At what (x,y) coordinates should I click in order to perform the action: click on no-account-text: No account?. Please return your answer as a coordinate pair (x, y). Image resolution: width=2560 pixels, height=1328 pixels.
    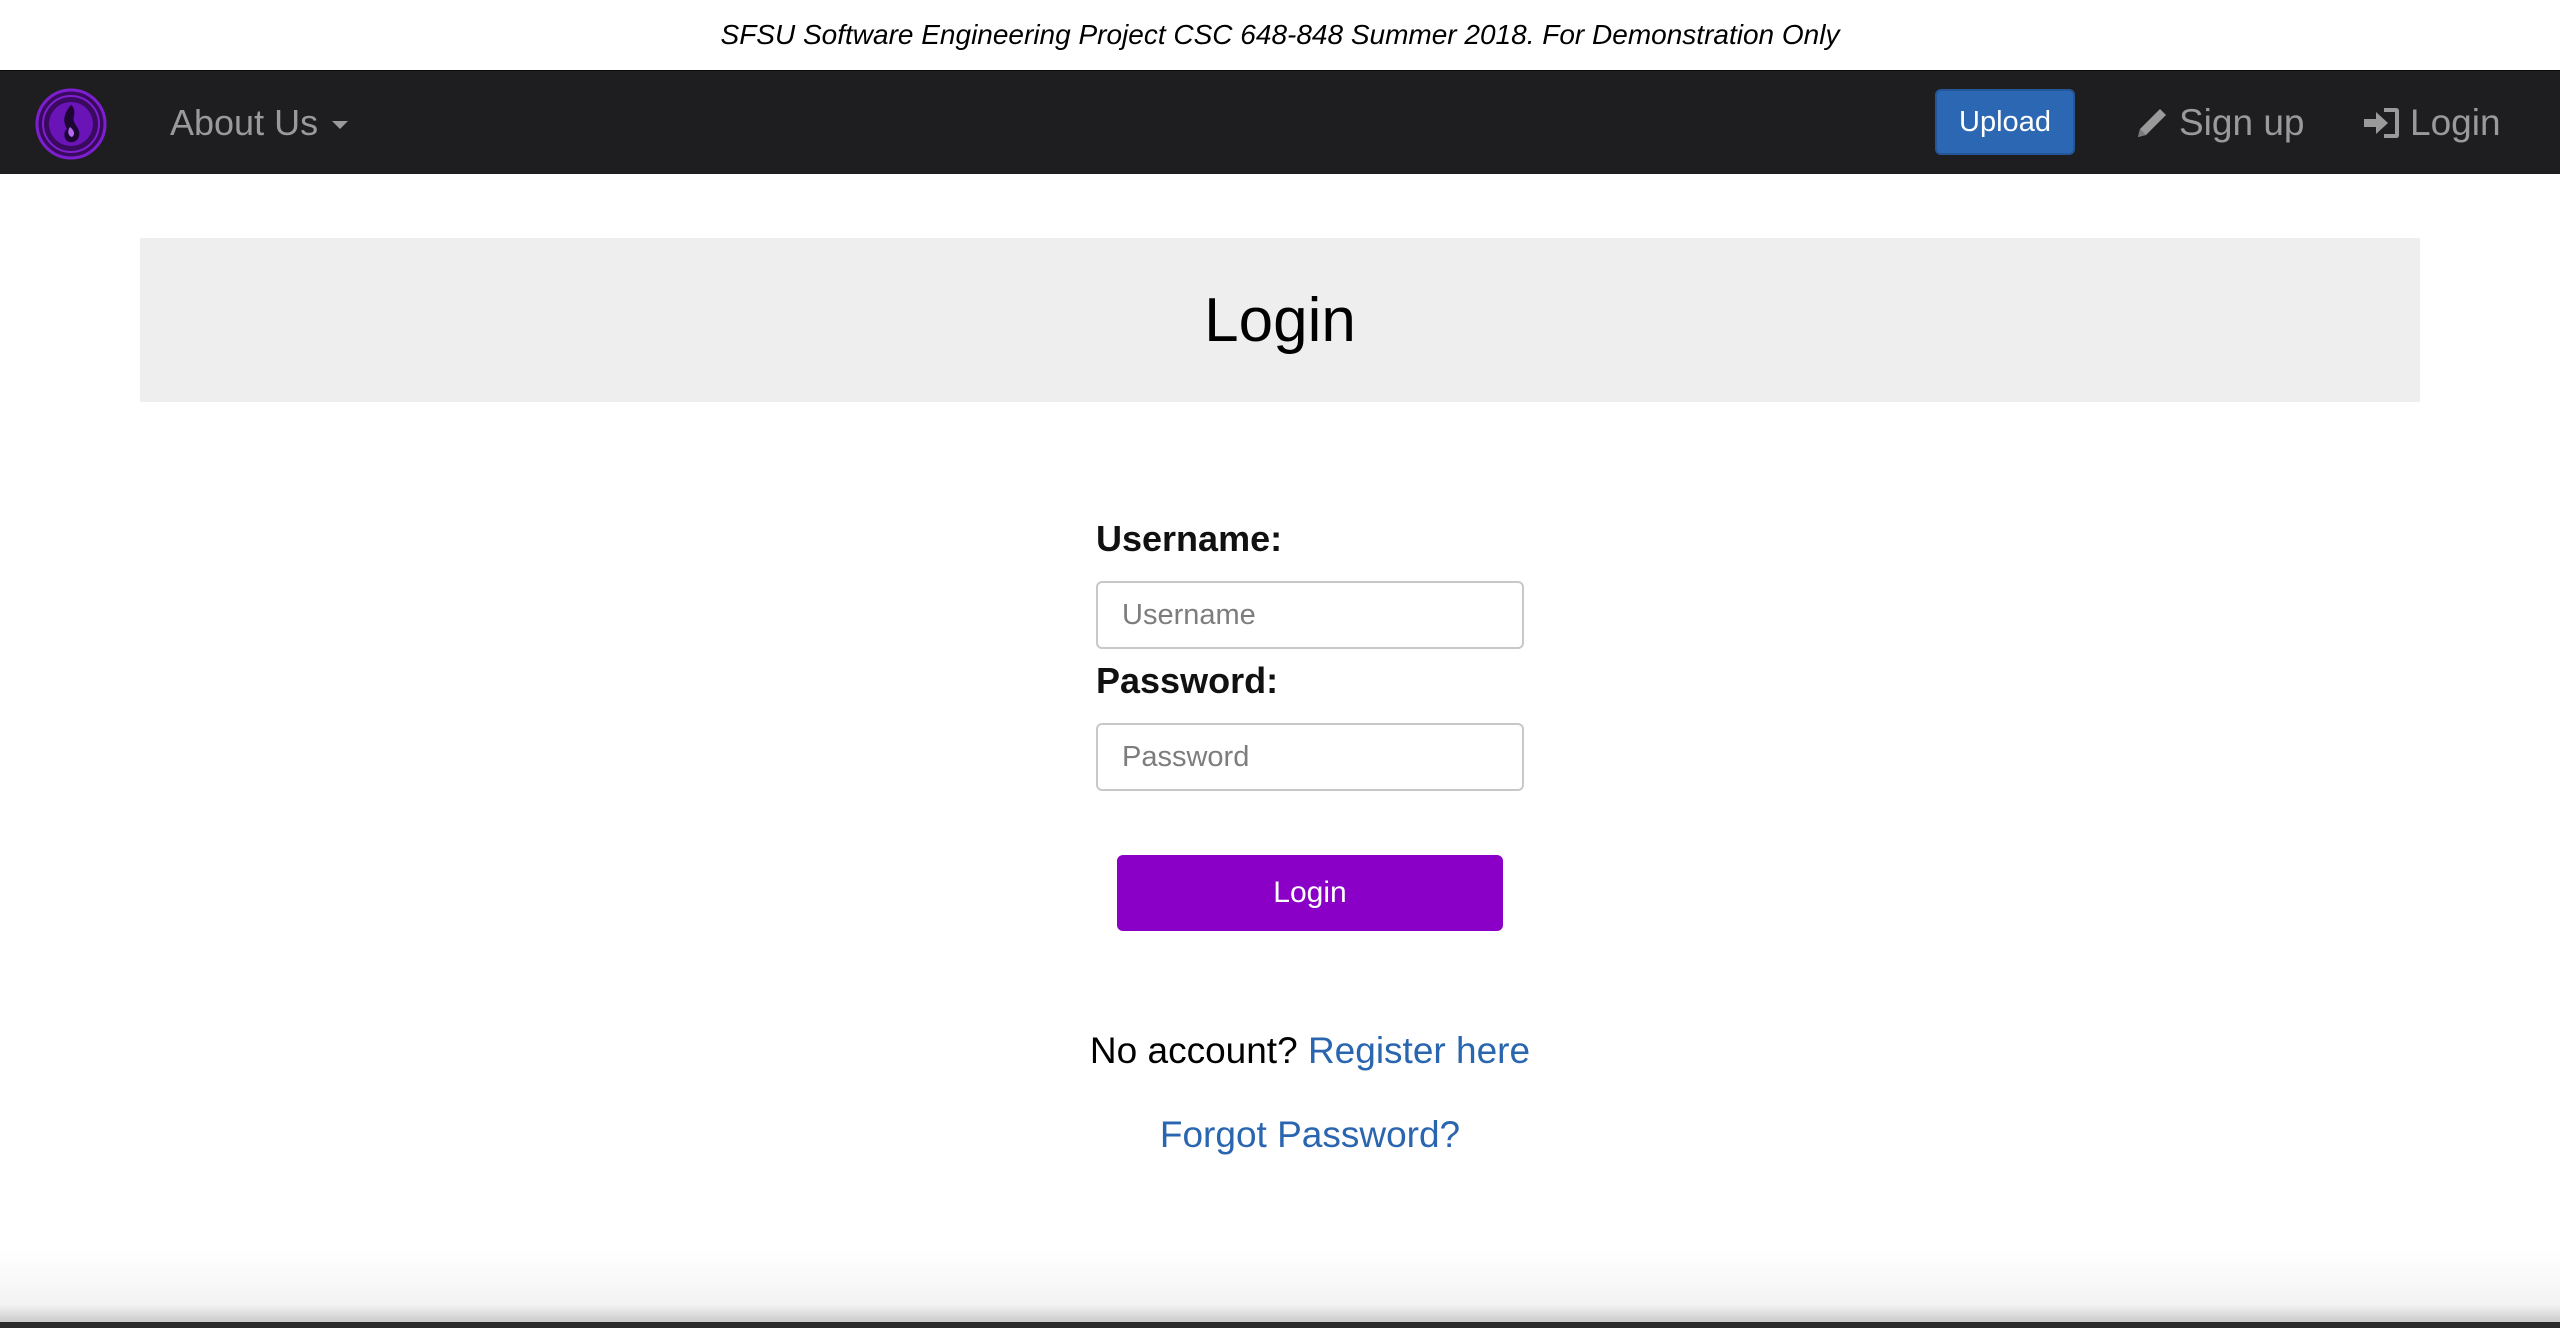
    Looking at the image, I should click on (1198, 1050).